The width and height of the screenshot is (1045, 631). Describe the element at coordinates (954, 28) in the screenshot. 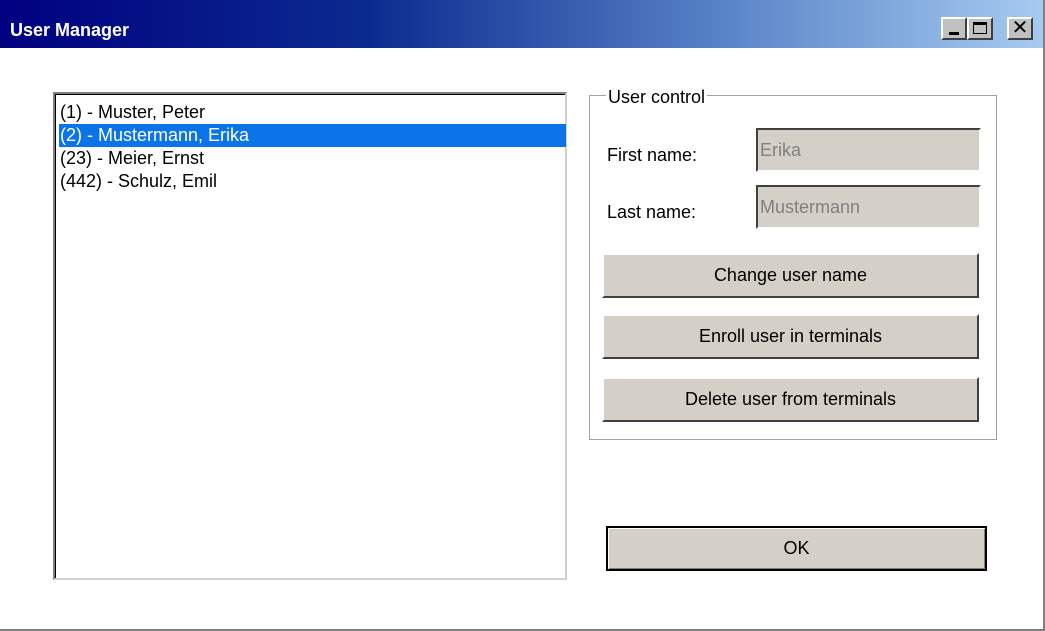

I see `minimize-button` at that location.